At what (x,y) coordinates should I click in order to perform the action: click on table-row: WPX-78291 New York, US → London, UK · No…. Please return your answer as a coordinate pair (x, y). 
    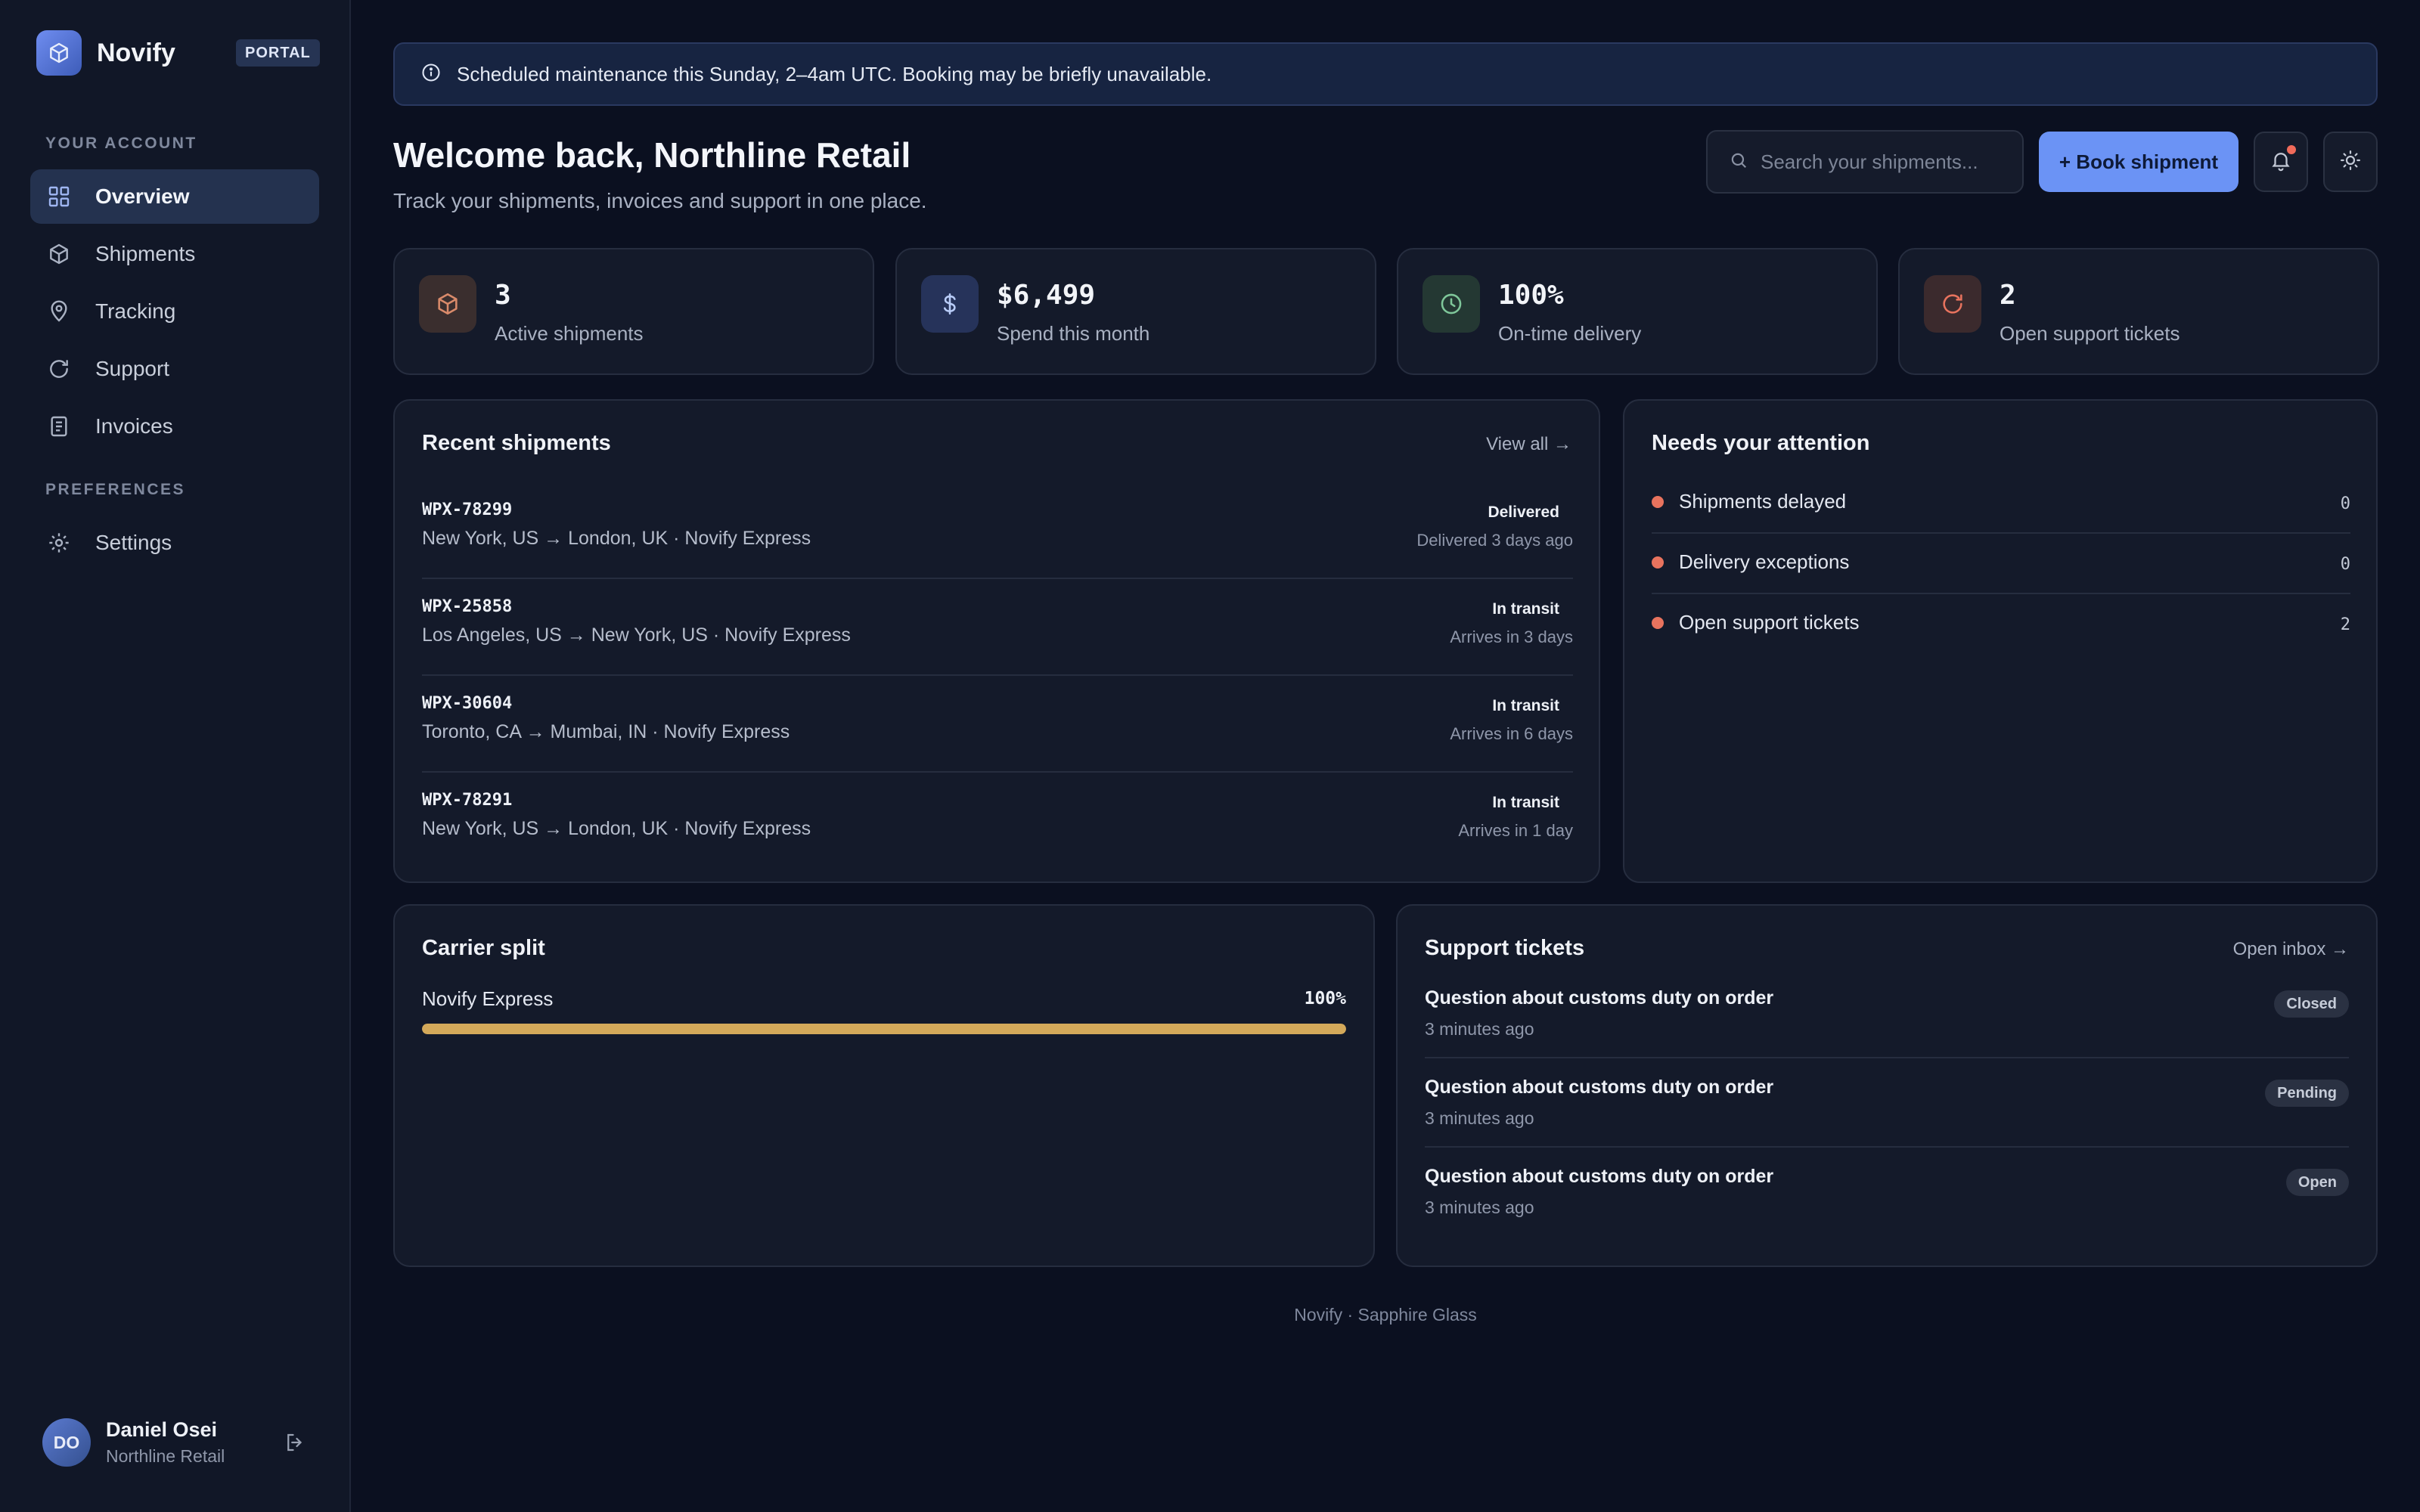
    Looking at the image, I should click on (997, 821).